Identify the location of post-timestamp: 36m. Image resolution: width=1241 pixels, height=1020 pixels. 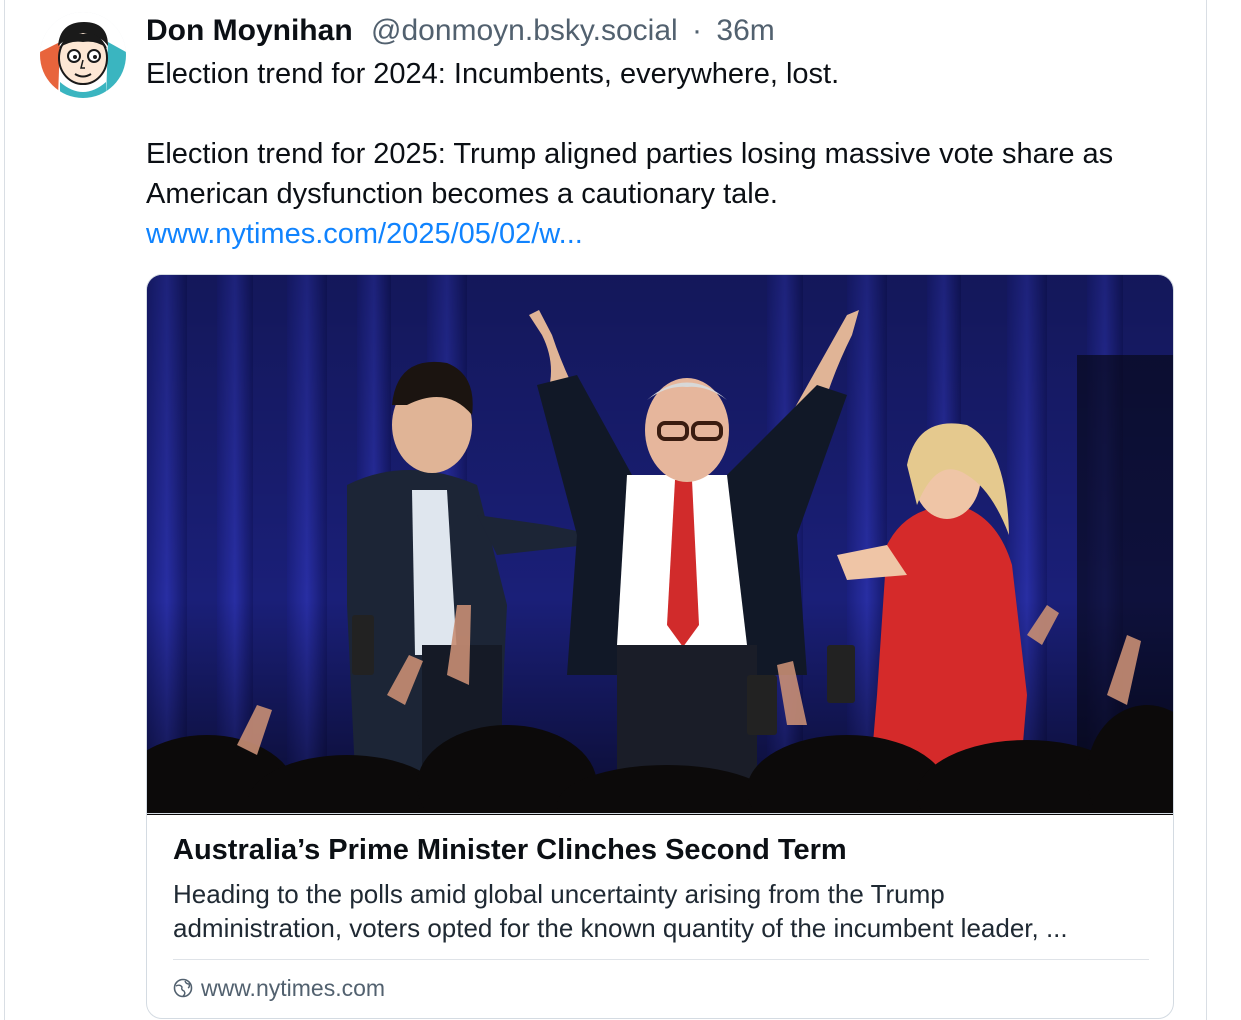
(745, 30).